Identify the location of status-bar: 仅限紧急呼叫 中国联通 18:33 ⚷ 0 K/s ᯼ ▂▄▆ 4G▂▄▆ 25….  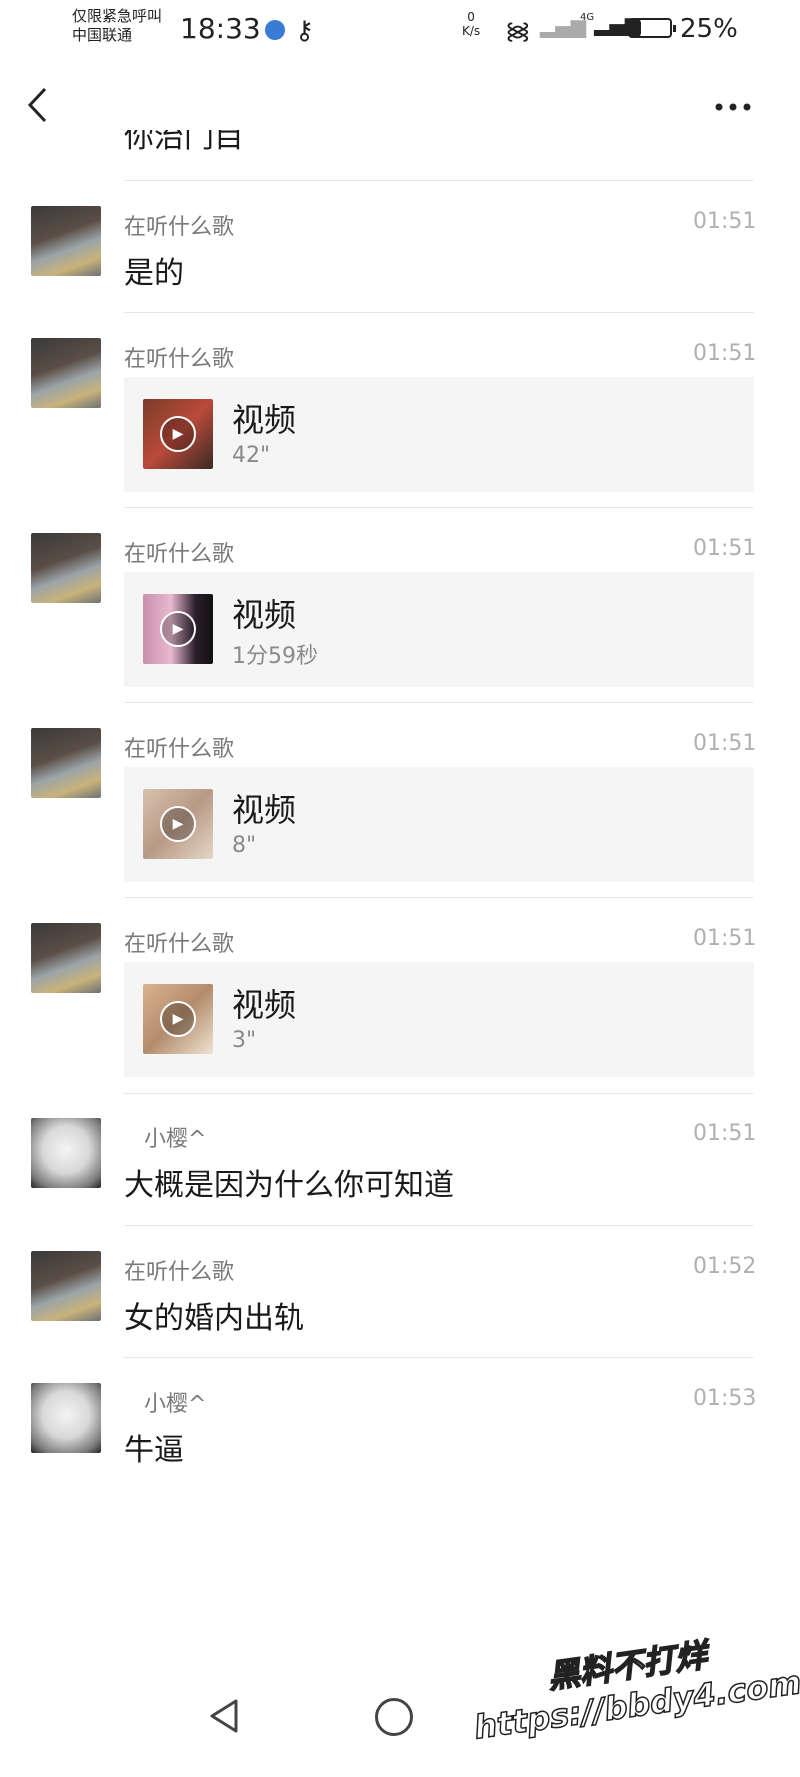
(400, 30).